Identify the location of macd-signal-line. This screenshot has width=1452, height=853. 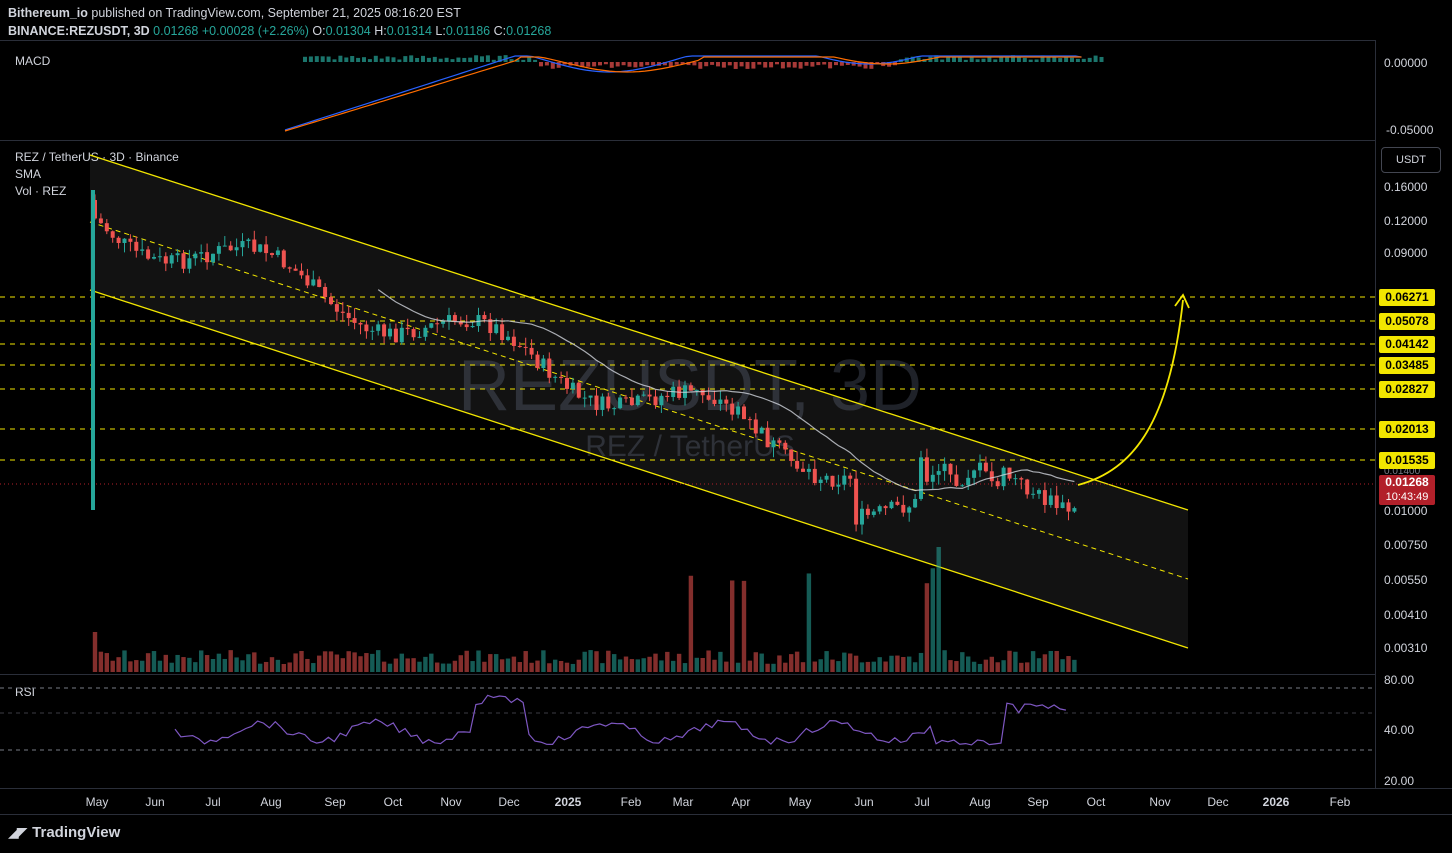
(683, 94).